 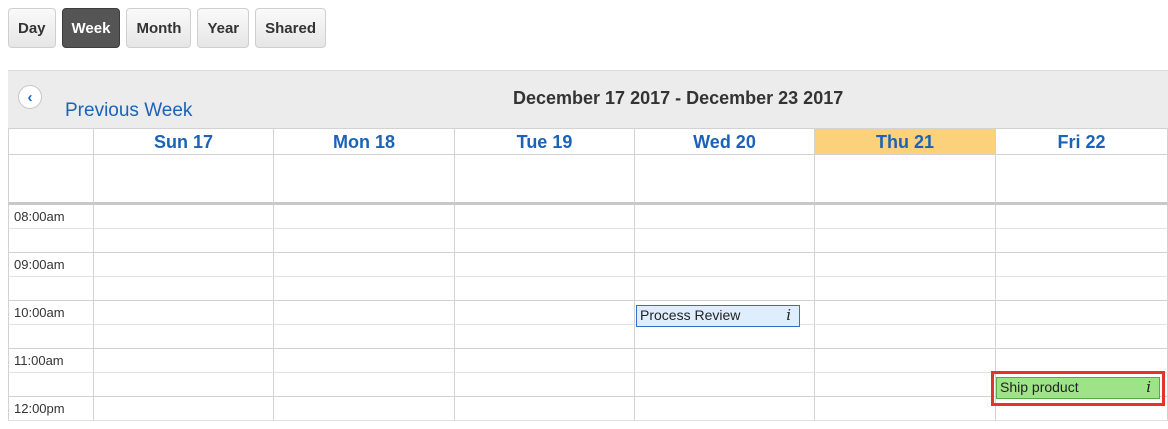 What do you see at coordinates (51, 265) in the screenshot?
I see `time-label: 09:00am` at bounding box center [51, 265].